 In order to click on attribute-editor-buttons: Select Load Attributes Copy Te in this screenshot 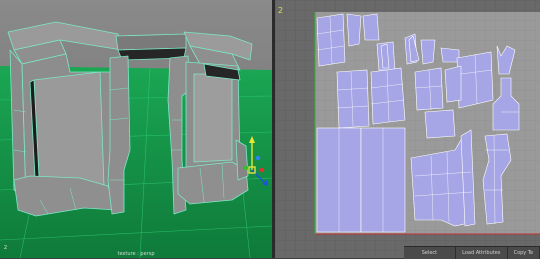, I will do `click(472, 252)`.